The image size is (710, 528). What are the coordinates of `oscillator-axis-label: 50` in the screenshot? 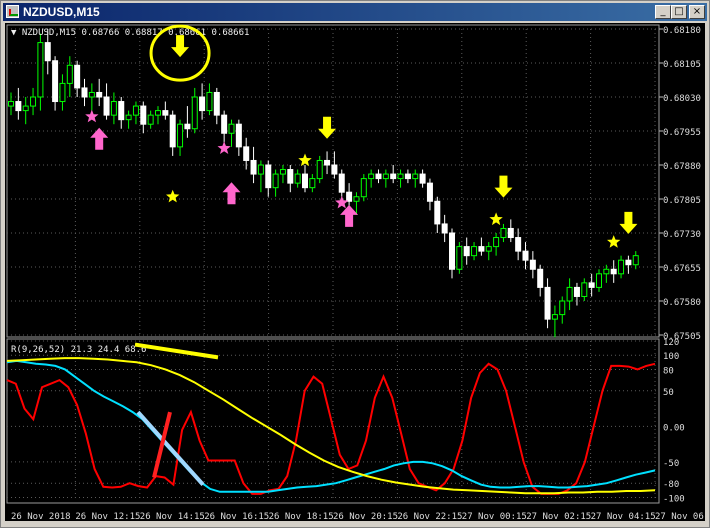 It's located at (668, 393).